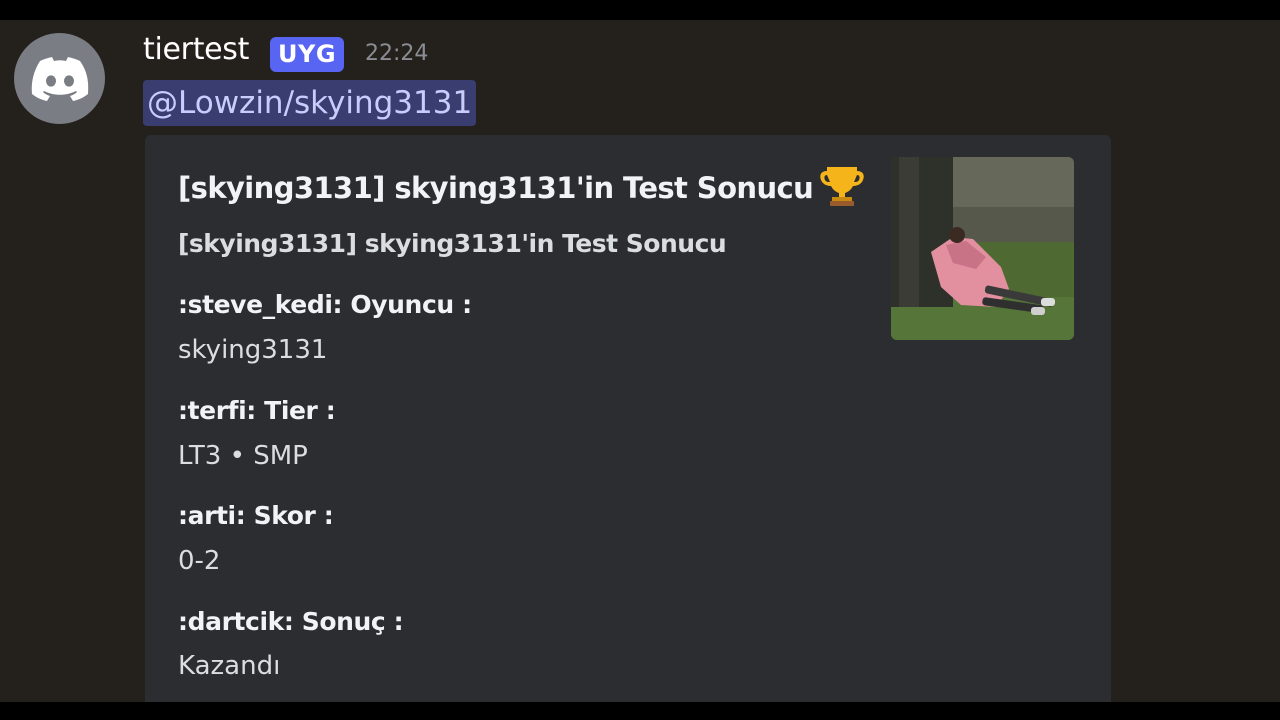 The image size is (1280, 720). What do you see at coordinates (310, 103) in the screenshot?
I see `user-mention: @Lowzin/skying3131` at bounding box center [310, 103].